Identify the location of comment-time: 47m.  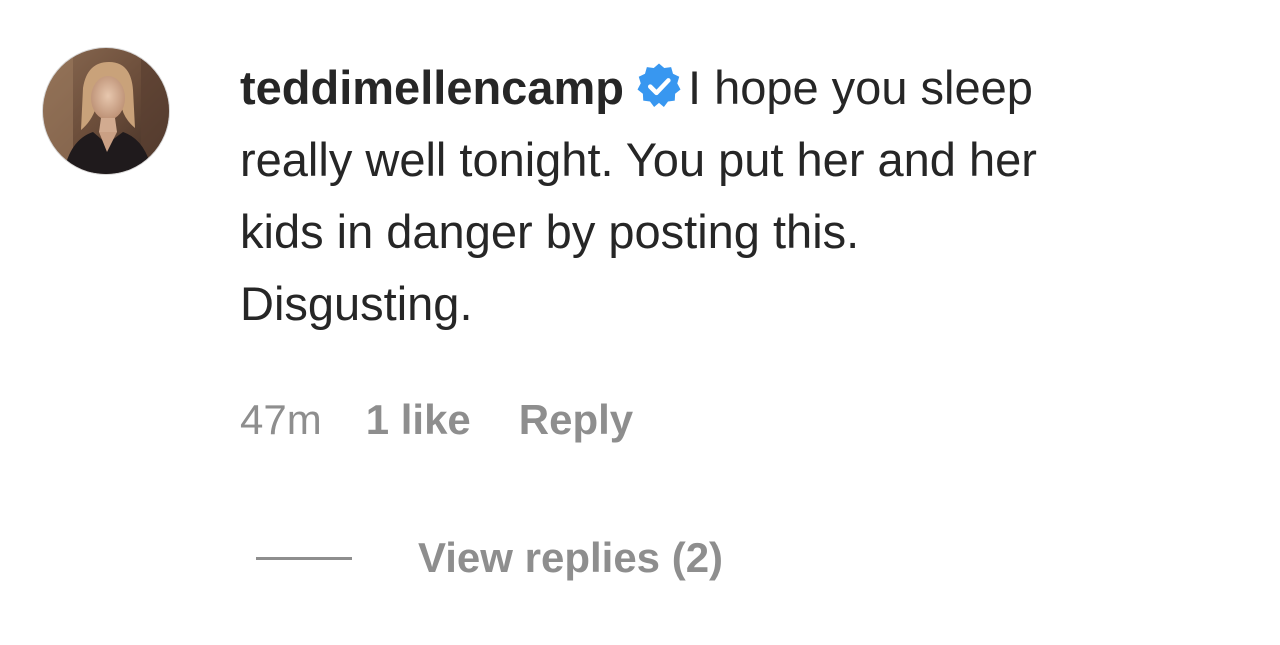
(281, 420).